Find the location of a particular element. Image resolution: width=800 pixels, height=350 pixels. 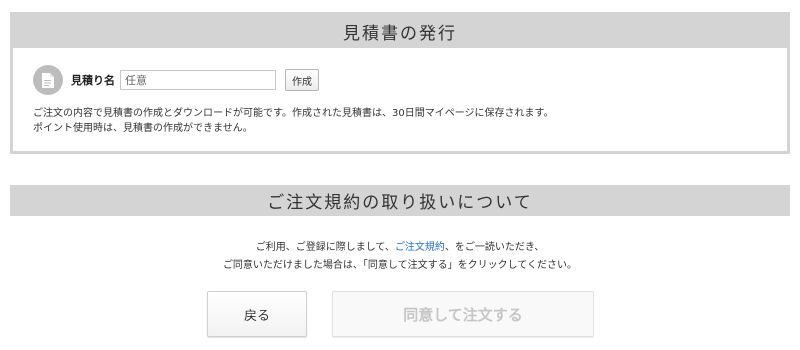

terms-section-title: ご注文規約の取り扱いについて is located at coordinates (400, 200).